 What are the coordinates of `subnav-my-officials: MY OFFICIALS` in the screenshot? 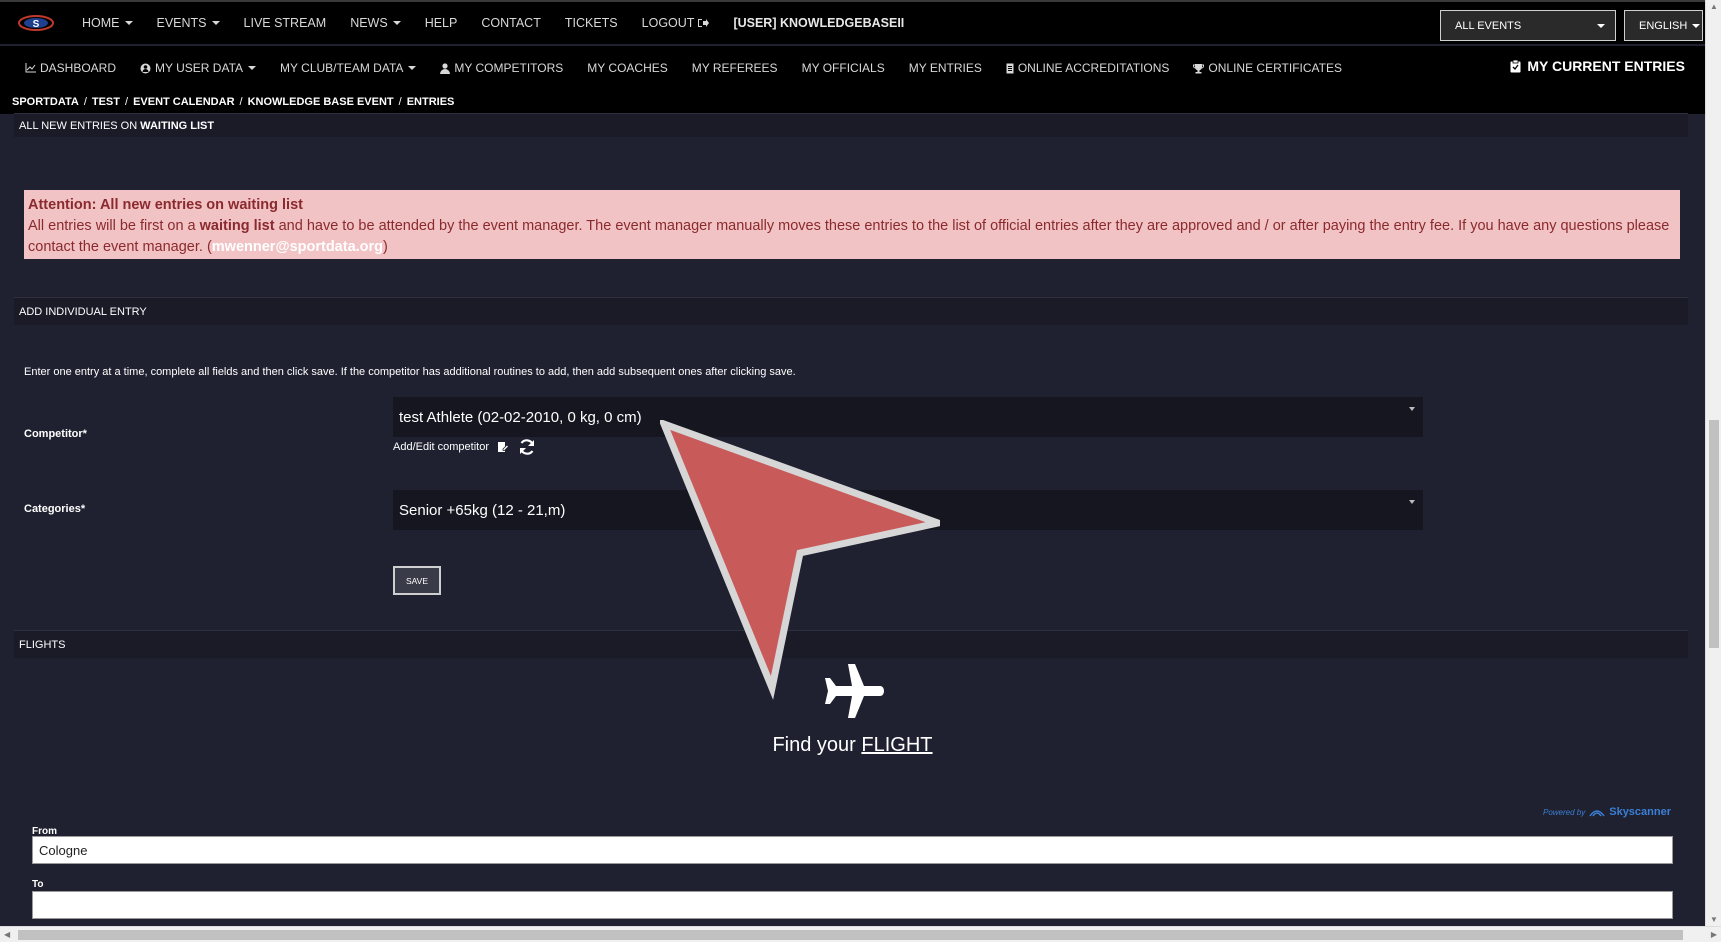 It's located at (843, 68).